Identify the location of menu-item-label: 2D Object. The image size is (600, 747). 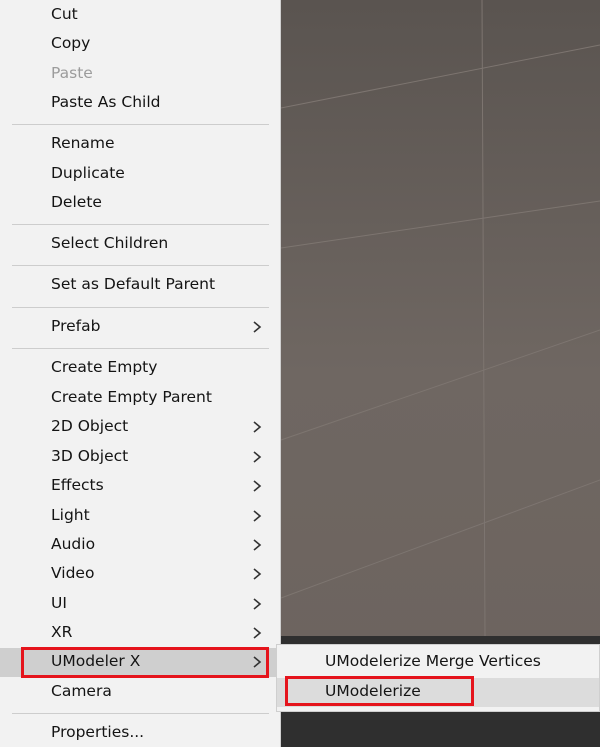
(90, 426).